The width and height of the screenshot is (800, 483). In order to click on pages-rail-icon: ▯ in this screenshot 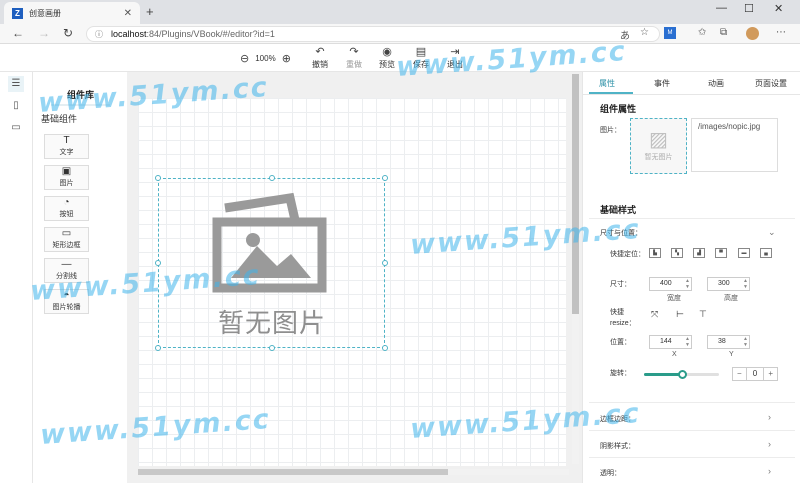, I will do `click(16, 106)`.